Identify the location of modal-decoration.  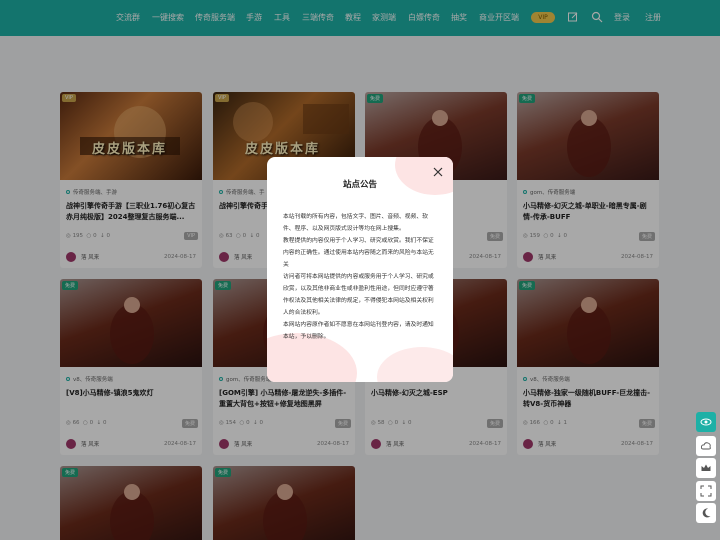
(415, 364).